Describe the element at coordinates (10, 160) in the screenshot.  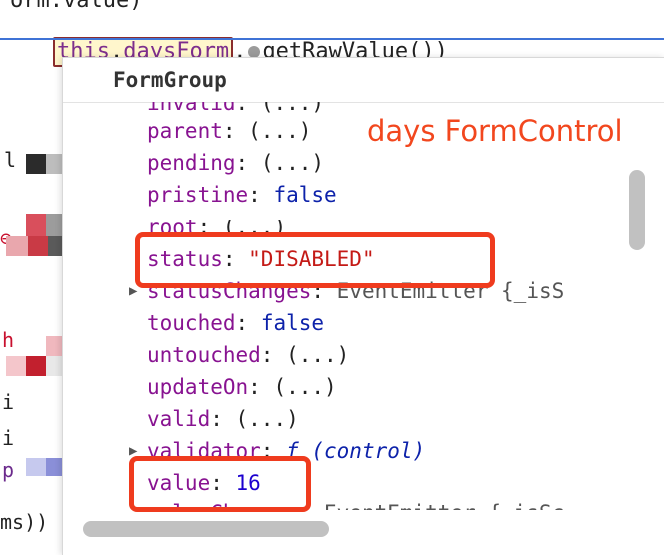
I see `code-fragment: l` at that location.